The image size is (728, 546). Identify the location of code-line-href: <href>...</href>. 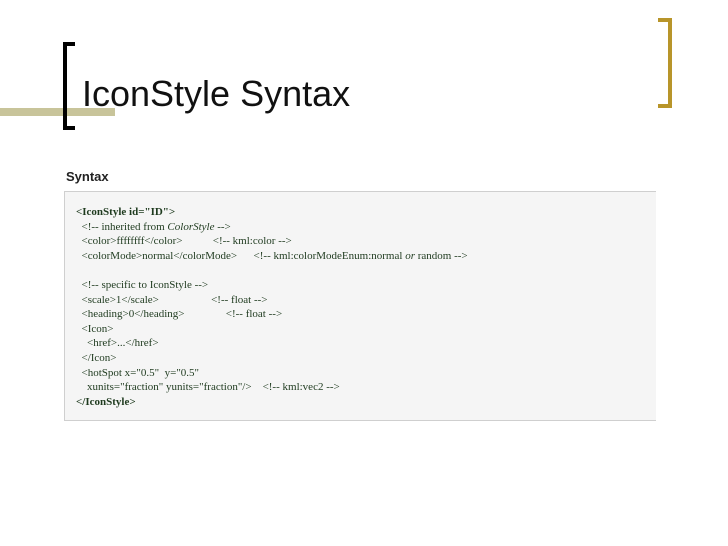
(117, 343).